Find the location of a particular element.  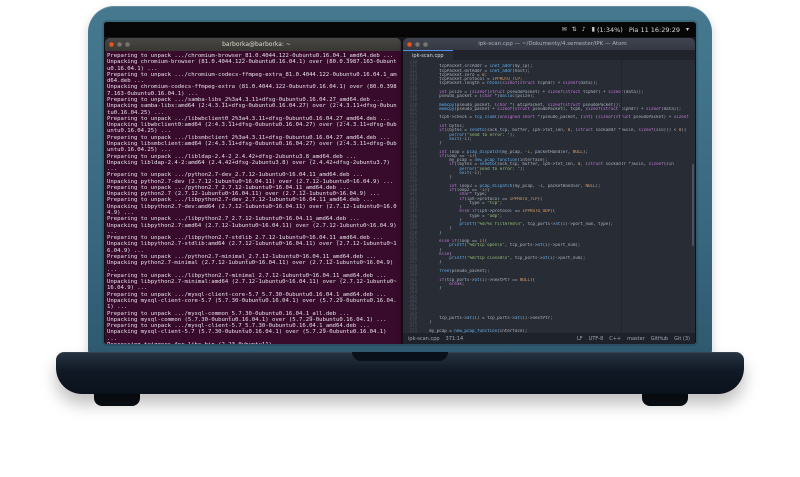

status-item: master is located at coordinates (636, 339).